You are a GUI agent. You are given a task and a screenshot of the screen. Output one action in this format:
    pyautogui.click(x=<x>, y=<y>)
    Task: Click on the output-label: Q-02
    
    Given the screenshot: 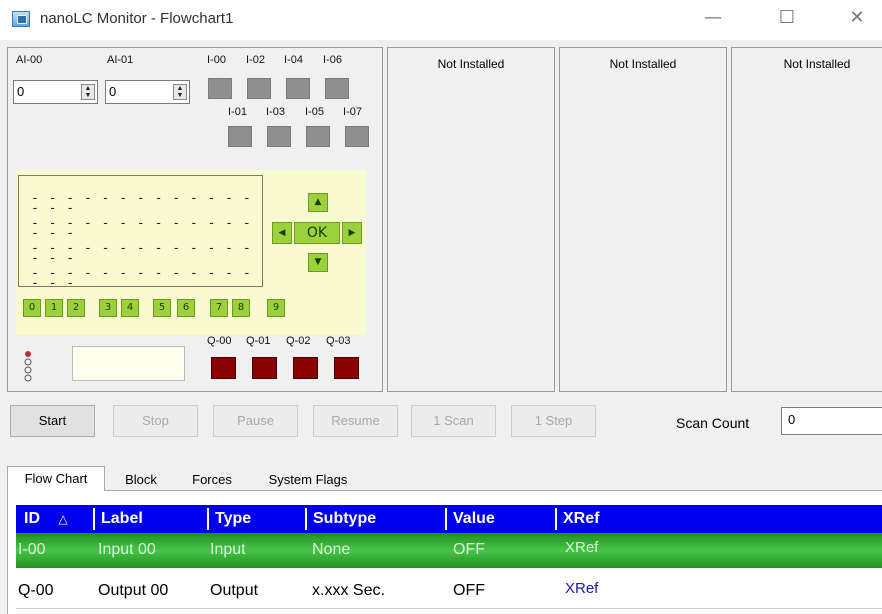 What is the action you would take?
    pyautogui.click(x=298, y=341)
    